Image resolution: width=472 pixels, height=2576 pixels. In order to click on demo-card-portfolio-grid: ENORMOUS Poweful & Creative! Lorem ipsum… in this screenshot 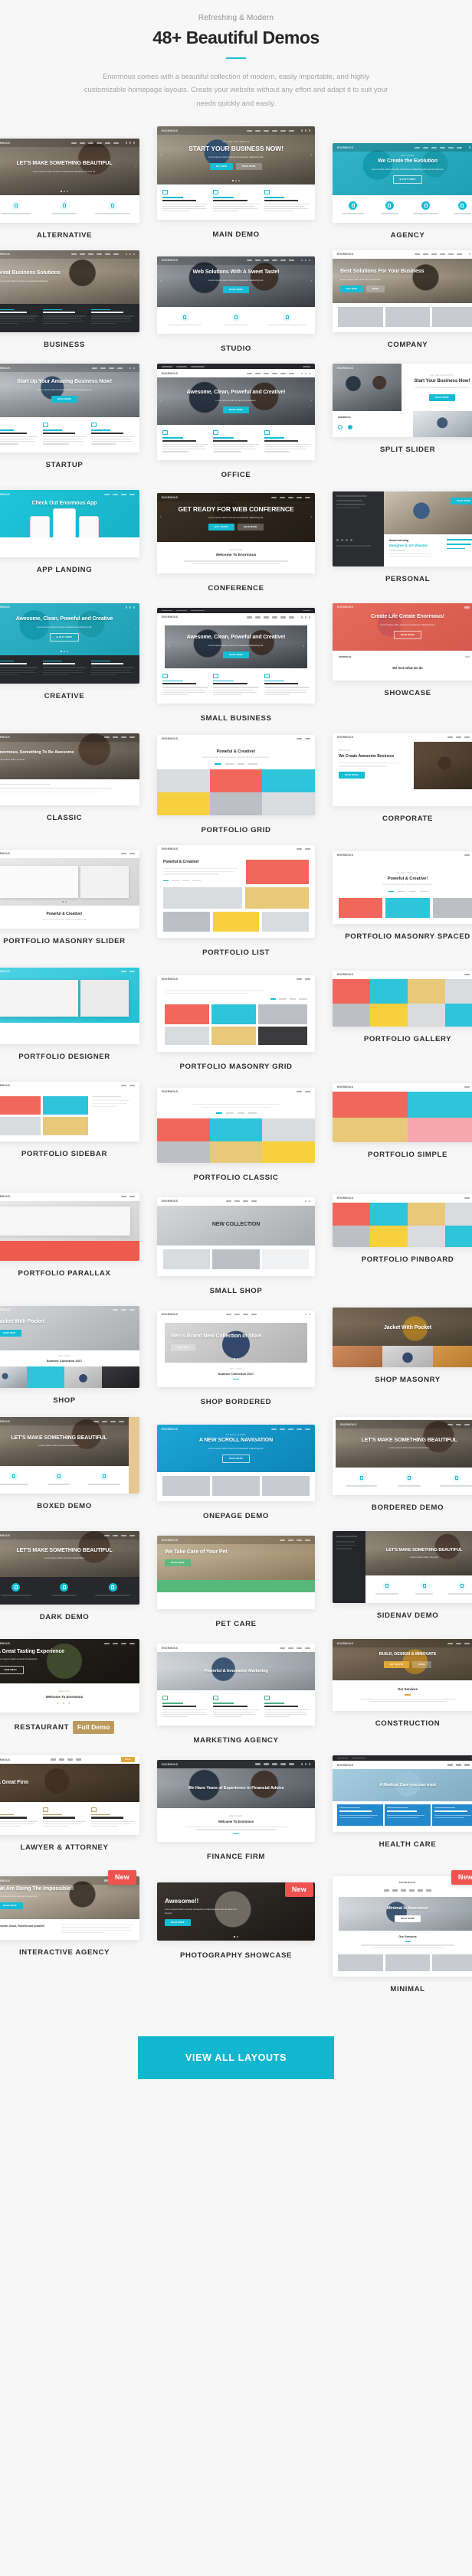, I will do `click(236, 783)`.